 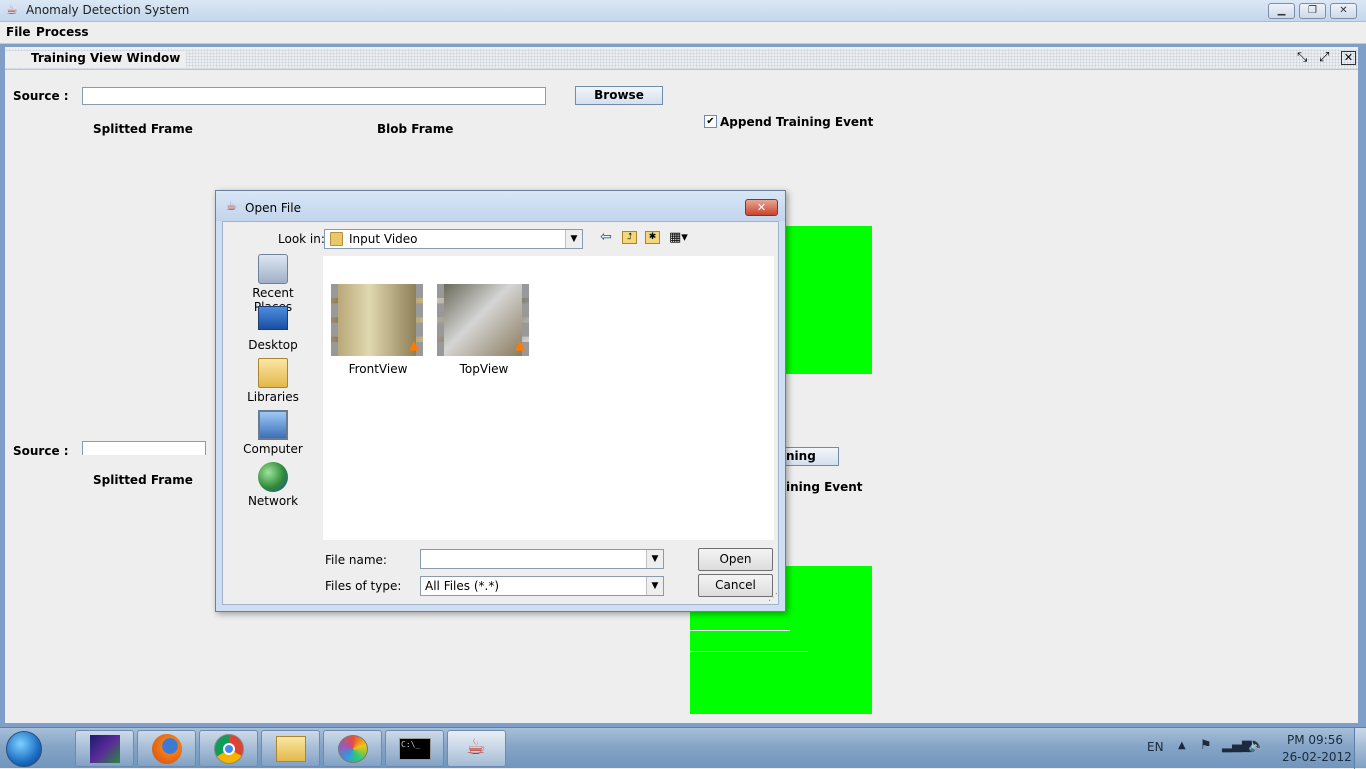 I want to click on chrome-center, so click(x=229, y=749).